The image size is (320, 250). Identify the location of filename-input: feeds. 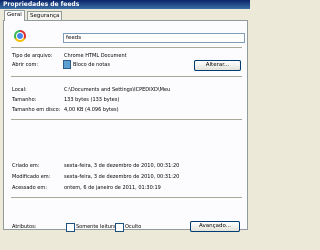
(154, 38).